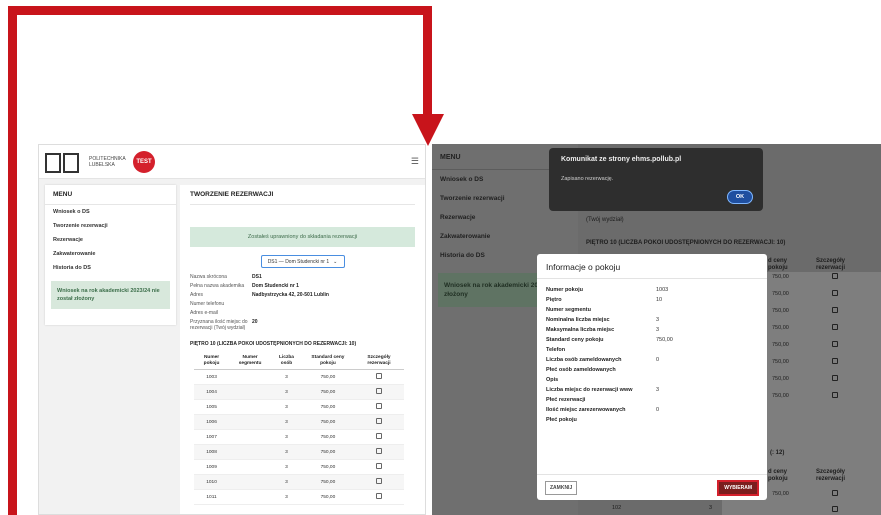  What do you see at coordinates (778, 264) in the screenshot?
I see `column-header-price: d ceny pokoju` at bounding box center [778, 264].